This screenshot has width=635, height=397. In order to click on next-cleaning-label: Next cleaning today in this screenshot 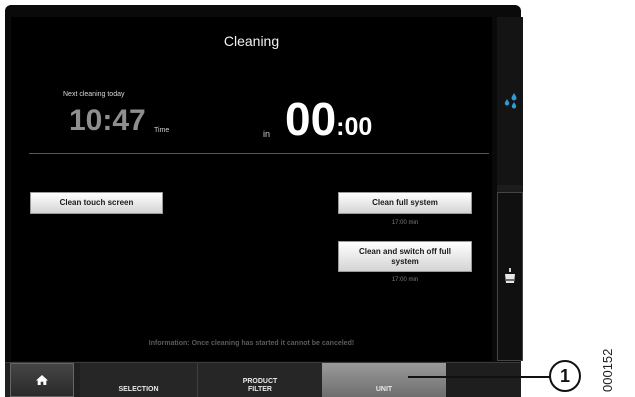, I will do `click(94, 94)`.